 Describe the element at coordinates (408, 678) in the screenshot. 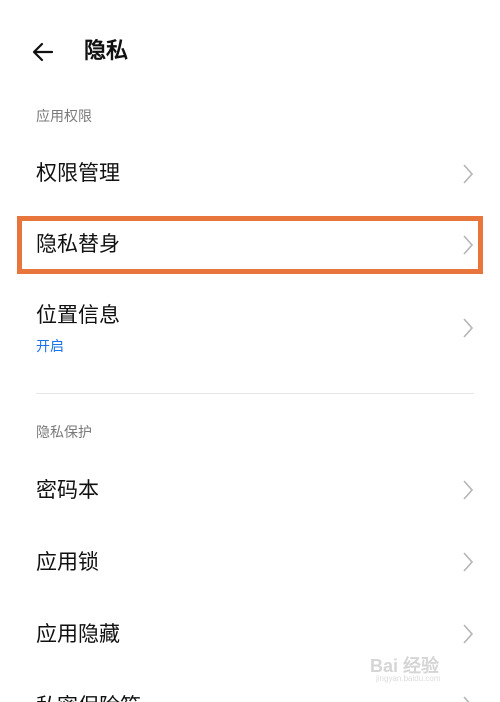

I see `watermark-url: jingyan.baidu.com` at that location.